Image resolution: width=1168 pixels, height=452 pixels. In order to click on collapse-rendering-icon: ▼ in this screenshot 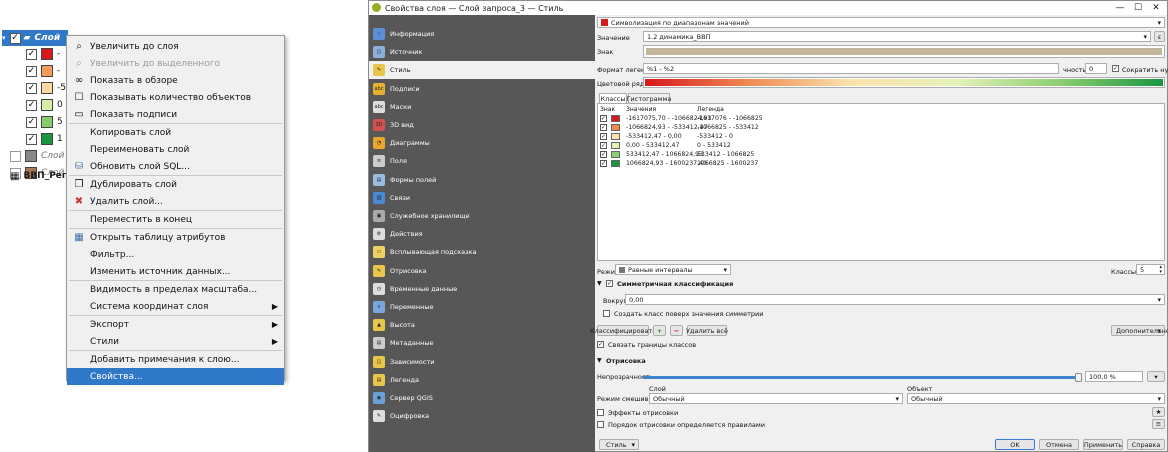, I will do `click(599, 360)`.